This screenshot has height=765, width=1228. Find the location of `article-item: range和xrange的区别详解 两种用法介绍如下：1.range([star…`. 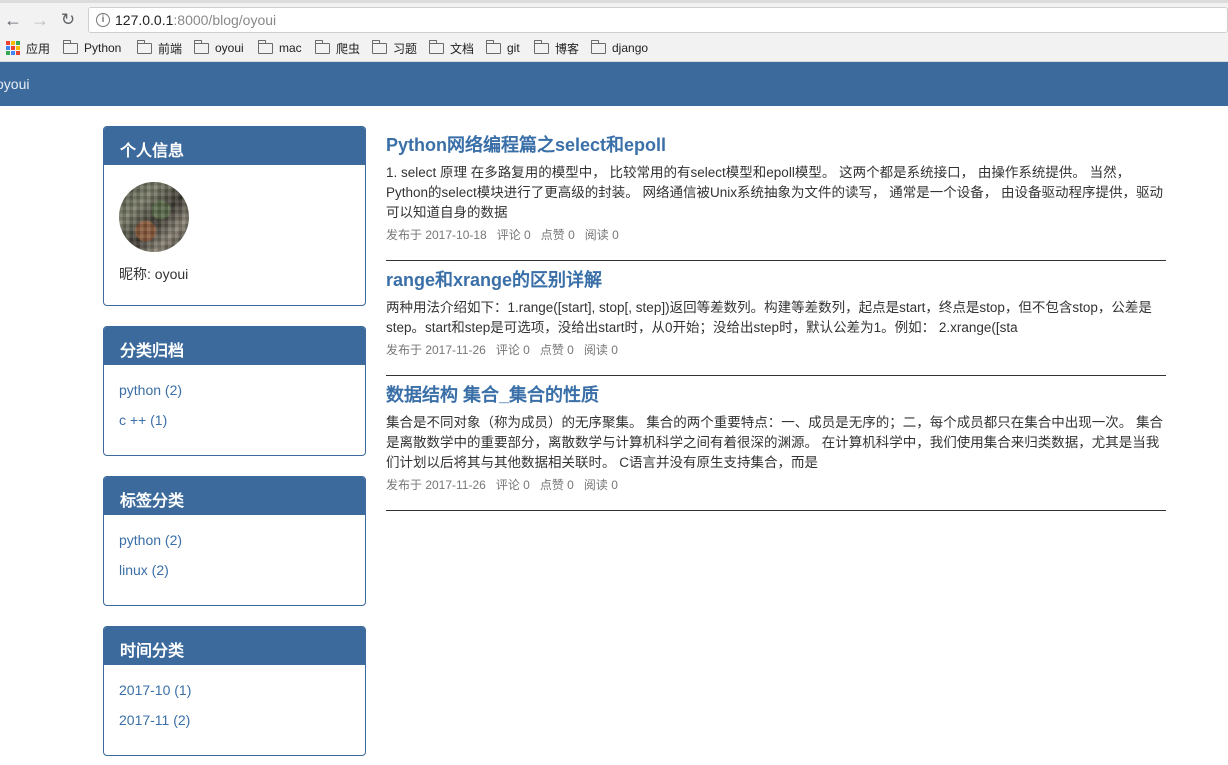

article-item: range和xrange的区别详解 两种用法介绍如下：1.range([star… is located at coordinates (776, 321).